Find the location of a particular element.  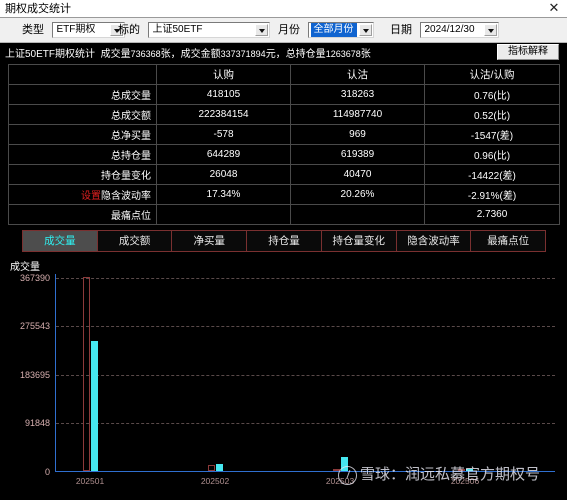

x-axis-tick-label: 202503 is located at coordinates (340, 481).